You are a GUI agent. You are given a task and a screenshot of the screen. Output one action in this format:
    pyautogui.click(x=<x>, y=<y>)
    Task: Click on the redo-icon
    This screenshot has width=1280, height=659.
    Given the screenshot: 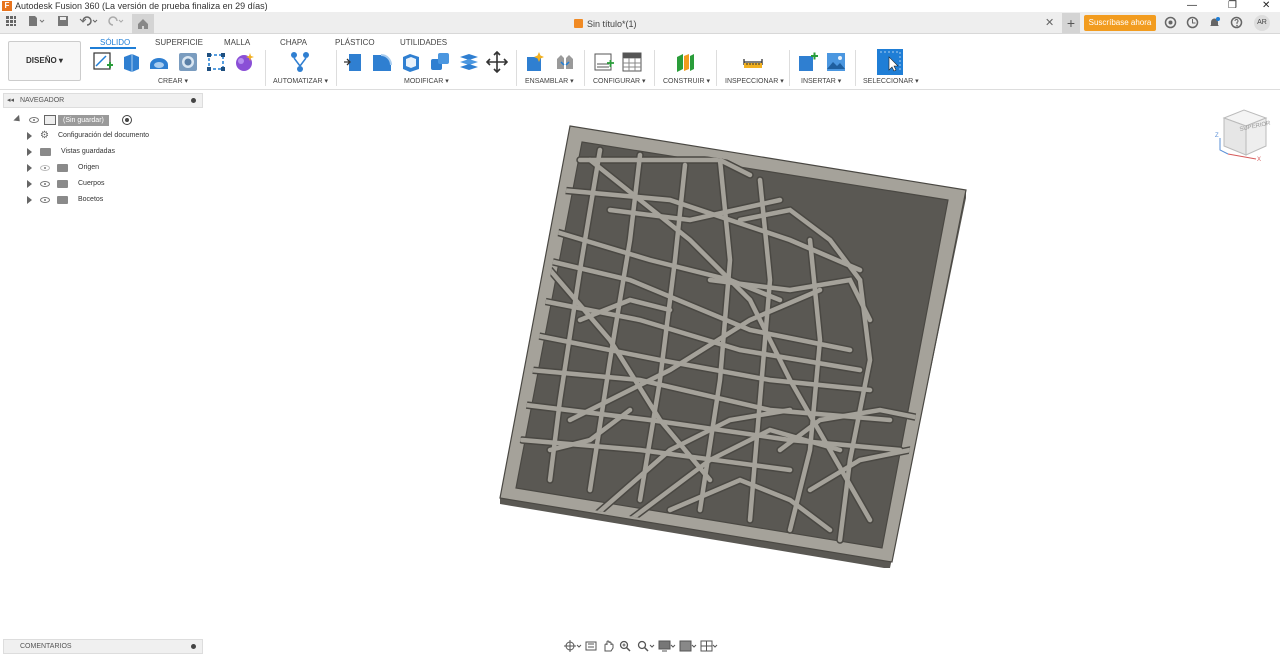 What is the action you would take?
    pyautogui.click(x=115, y=23)
    